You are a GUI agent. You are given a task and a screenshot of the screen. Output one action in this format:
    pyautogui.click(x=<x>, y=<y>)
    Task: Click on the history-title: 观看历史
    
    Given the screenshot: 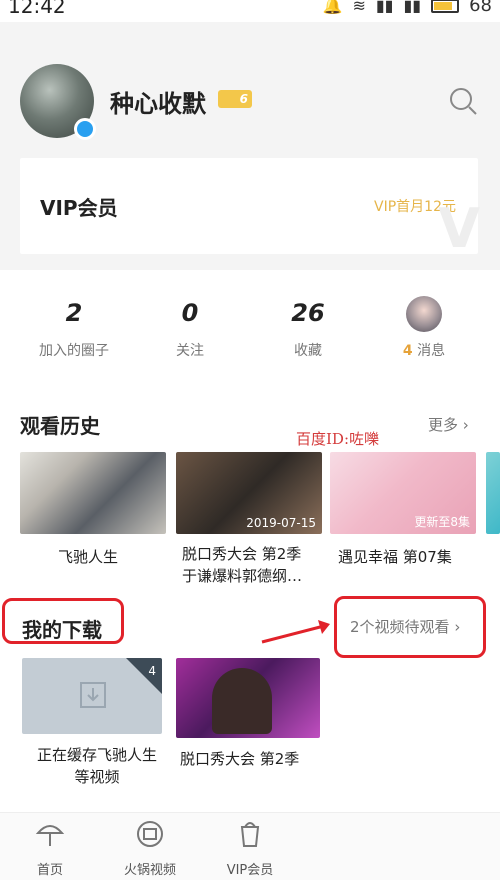 What is the action you would take?
    pyautogui.click(x=60, y=426)
    